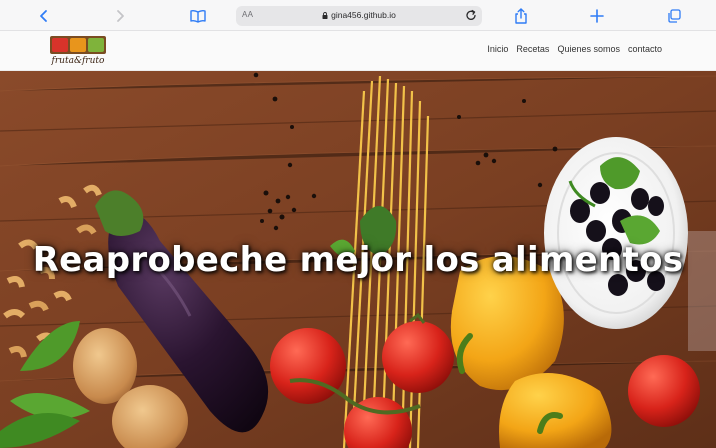 Image resolution: width=716 pixels, height=448 pixels. I want to click on nav-recetas: Recetas, so click(532, 49).